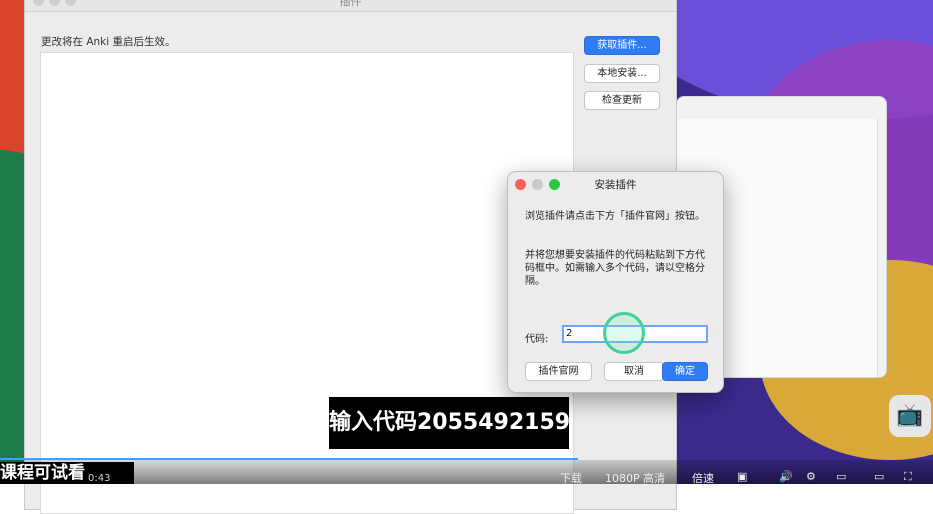  I want to click on addons-window-titlebar: 插件, so click(350, 6).